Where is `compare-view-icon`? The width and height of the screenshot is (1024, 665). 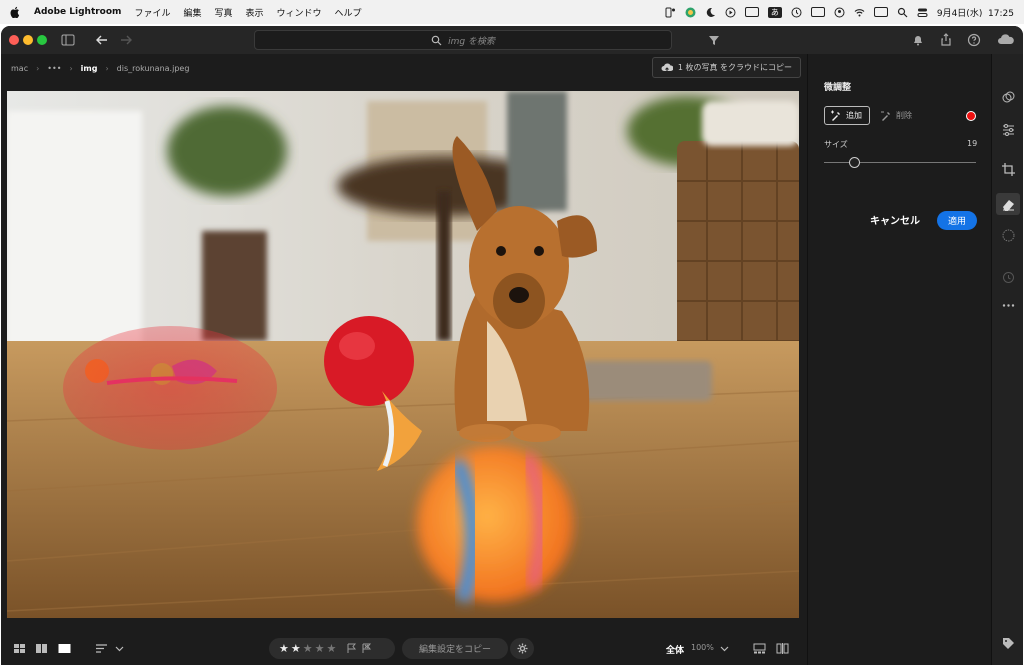 compare-view-icon is located at coordinates (782, 648).